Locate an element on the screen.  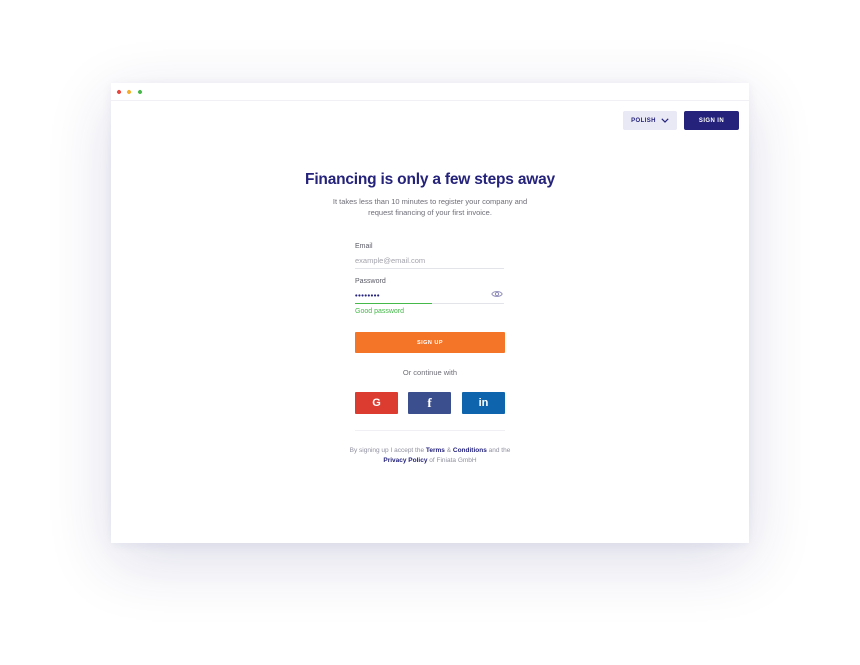
terms-and-the: and the is located at coordinates (499, 450).